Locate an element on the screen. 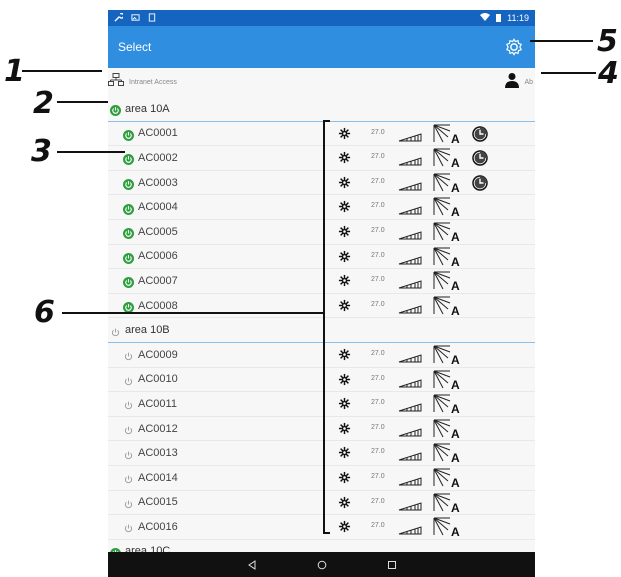 The image size is (621, 577). callout-3: 3 is located at coordinates (41, 151).